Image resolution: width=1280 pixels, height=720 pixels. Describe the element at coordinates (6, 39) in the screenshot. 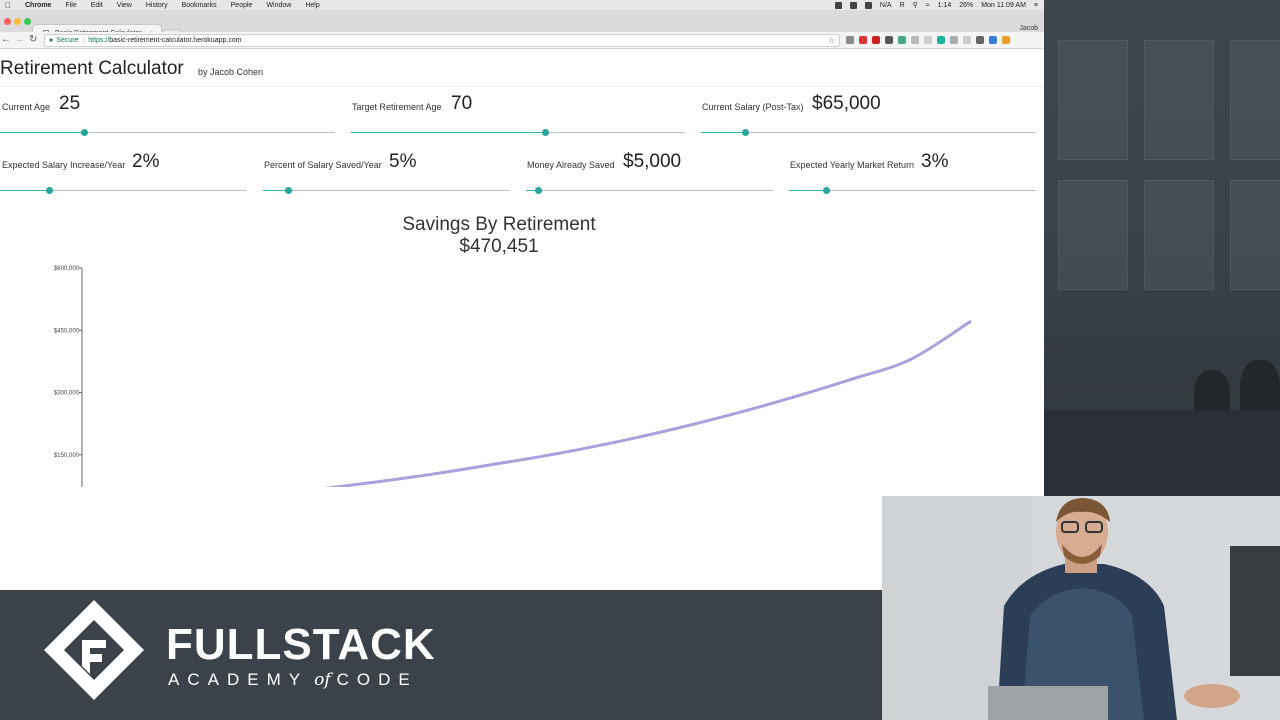

I see `back-arrow-icon: ←` at that location.